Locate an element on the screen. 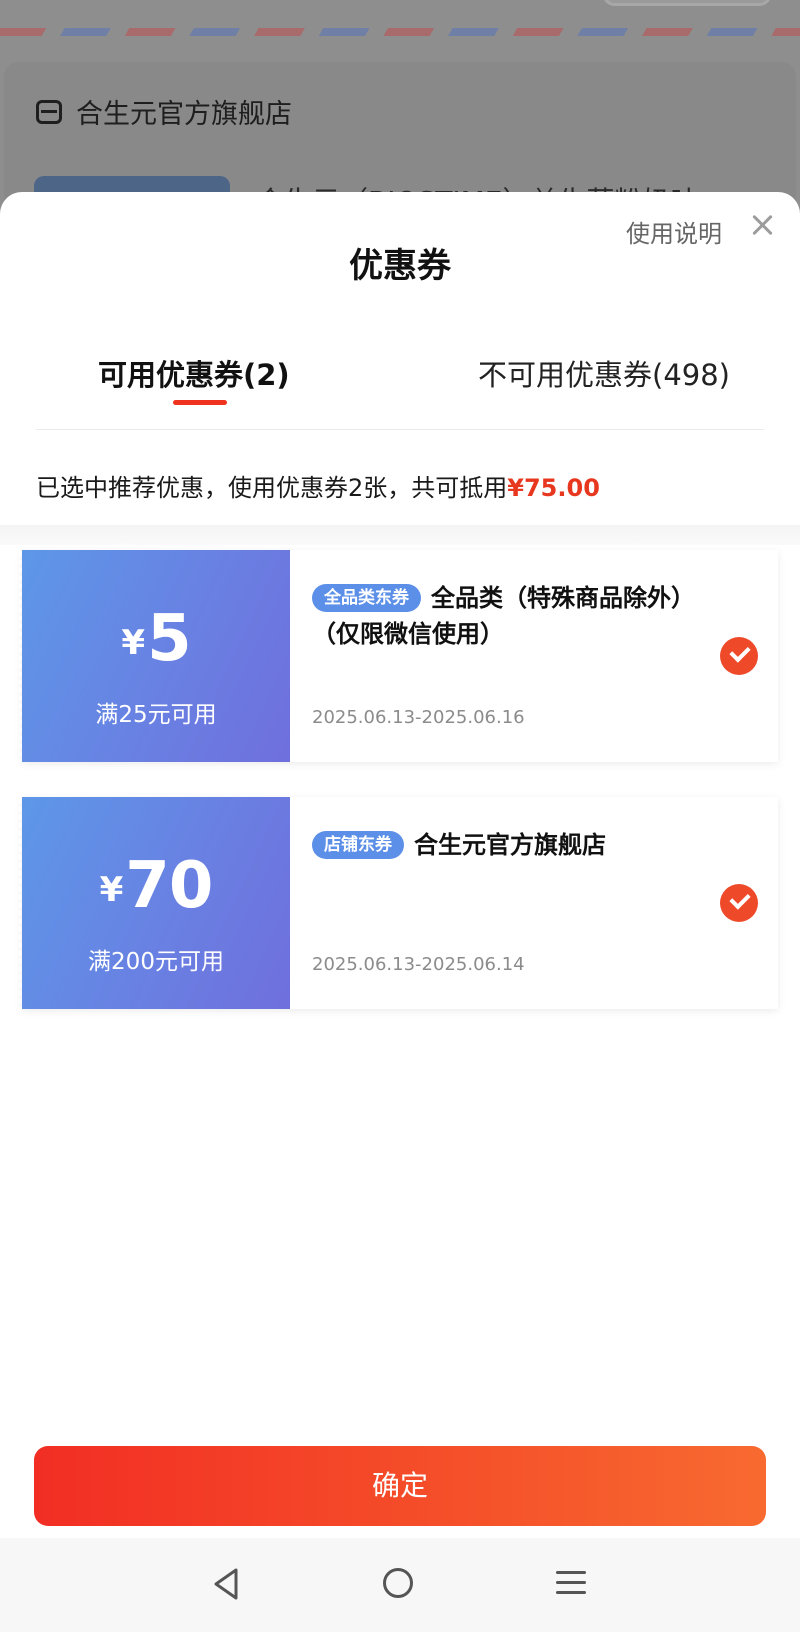 Image resolution: width=800 pixels, height=1632 pixels. menu-icon is located at coordinates (571, 1583).